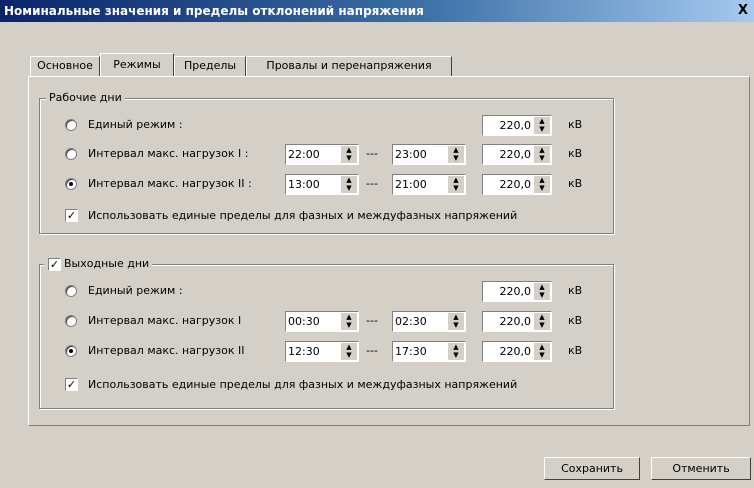 This screenshot has width=754, height=488. Describe the element at coordinates (85, 97) in the screenshot. I see `workdays-label: Рабочие дни` at that location.